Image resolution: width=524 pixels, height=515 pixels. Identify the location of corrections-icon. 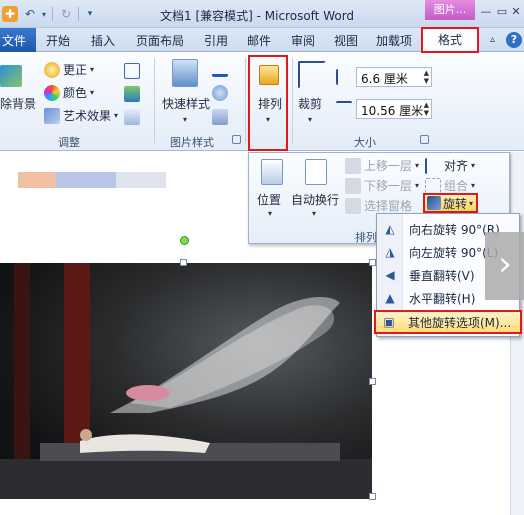
(52, 69).